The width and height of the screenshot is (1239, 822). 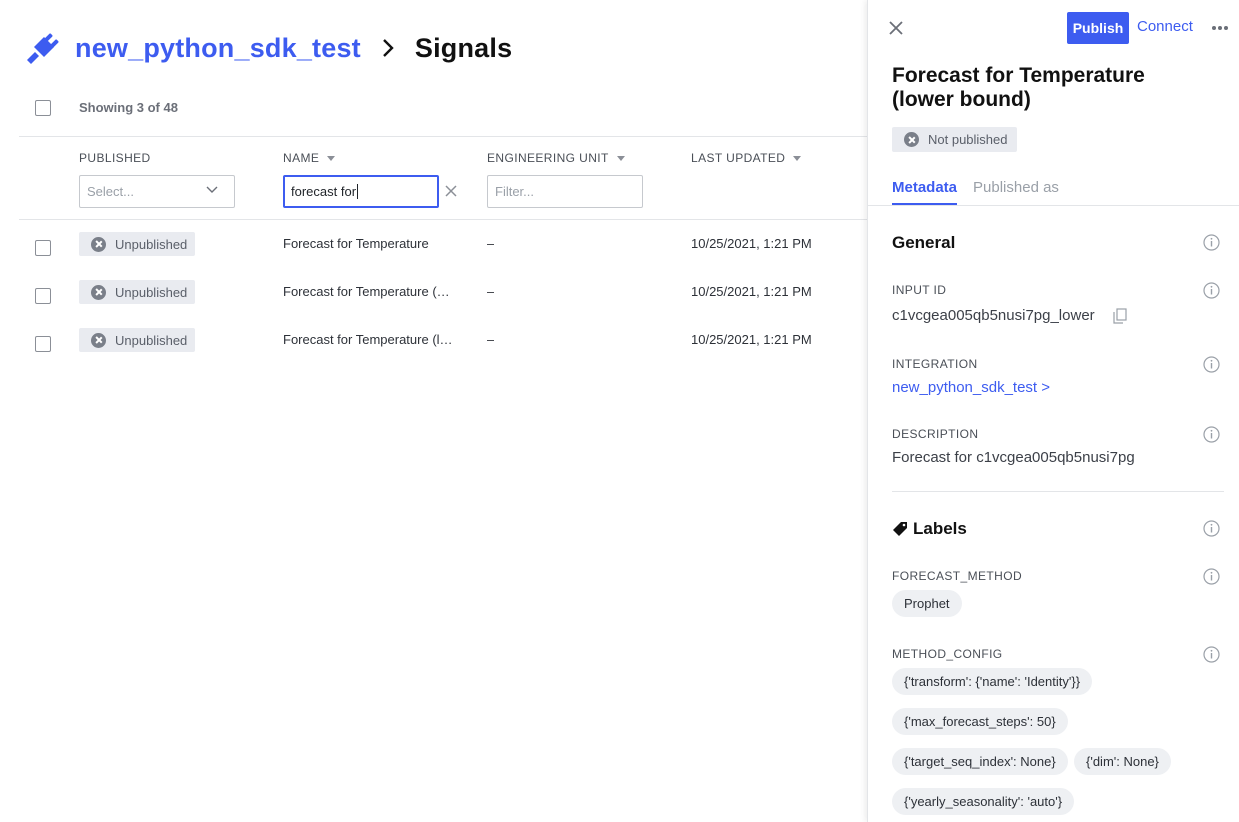 I want to click on label-chip: {'max_forecast_steps': 50}, so click(x=980, y=721).